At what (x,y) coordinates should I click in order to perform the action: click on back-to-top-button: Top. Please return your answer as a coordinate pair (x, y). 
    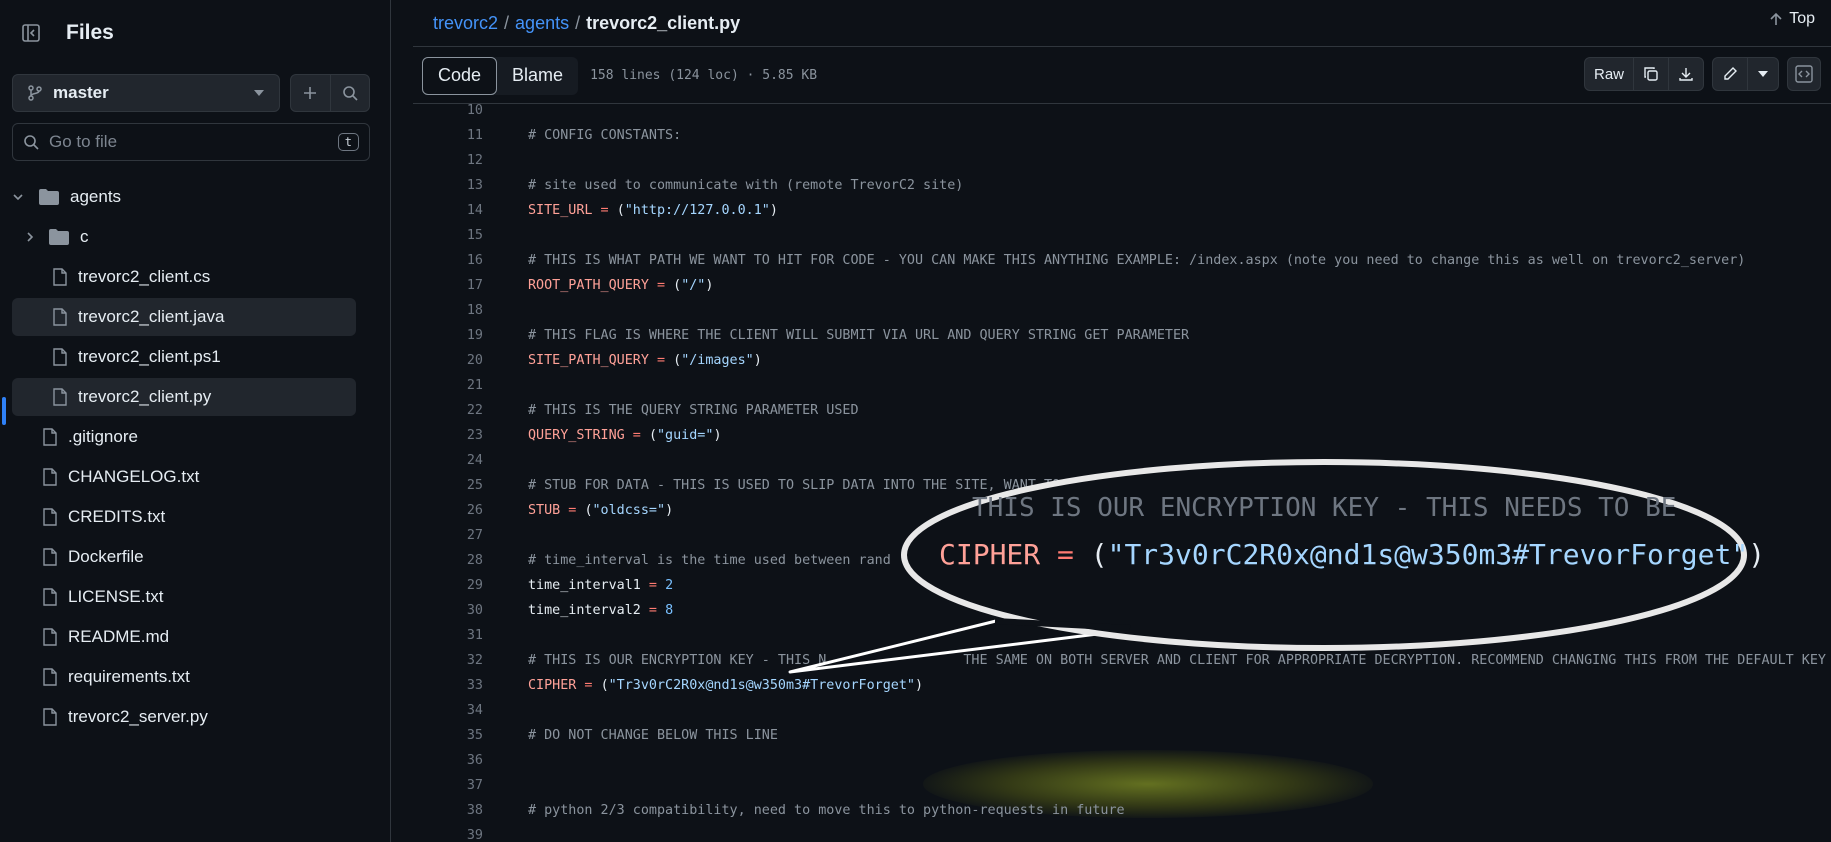
    Looking at the image, I should click on (1792, 19).